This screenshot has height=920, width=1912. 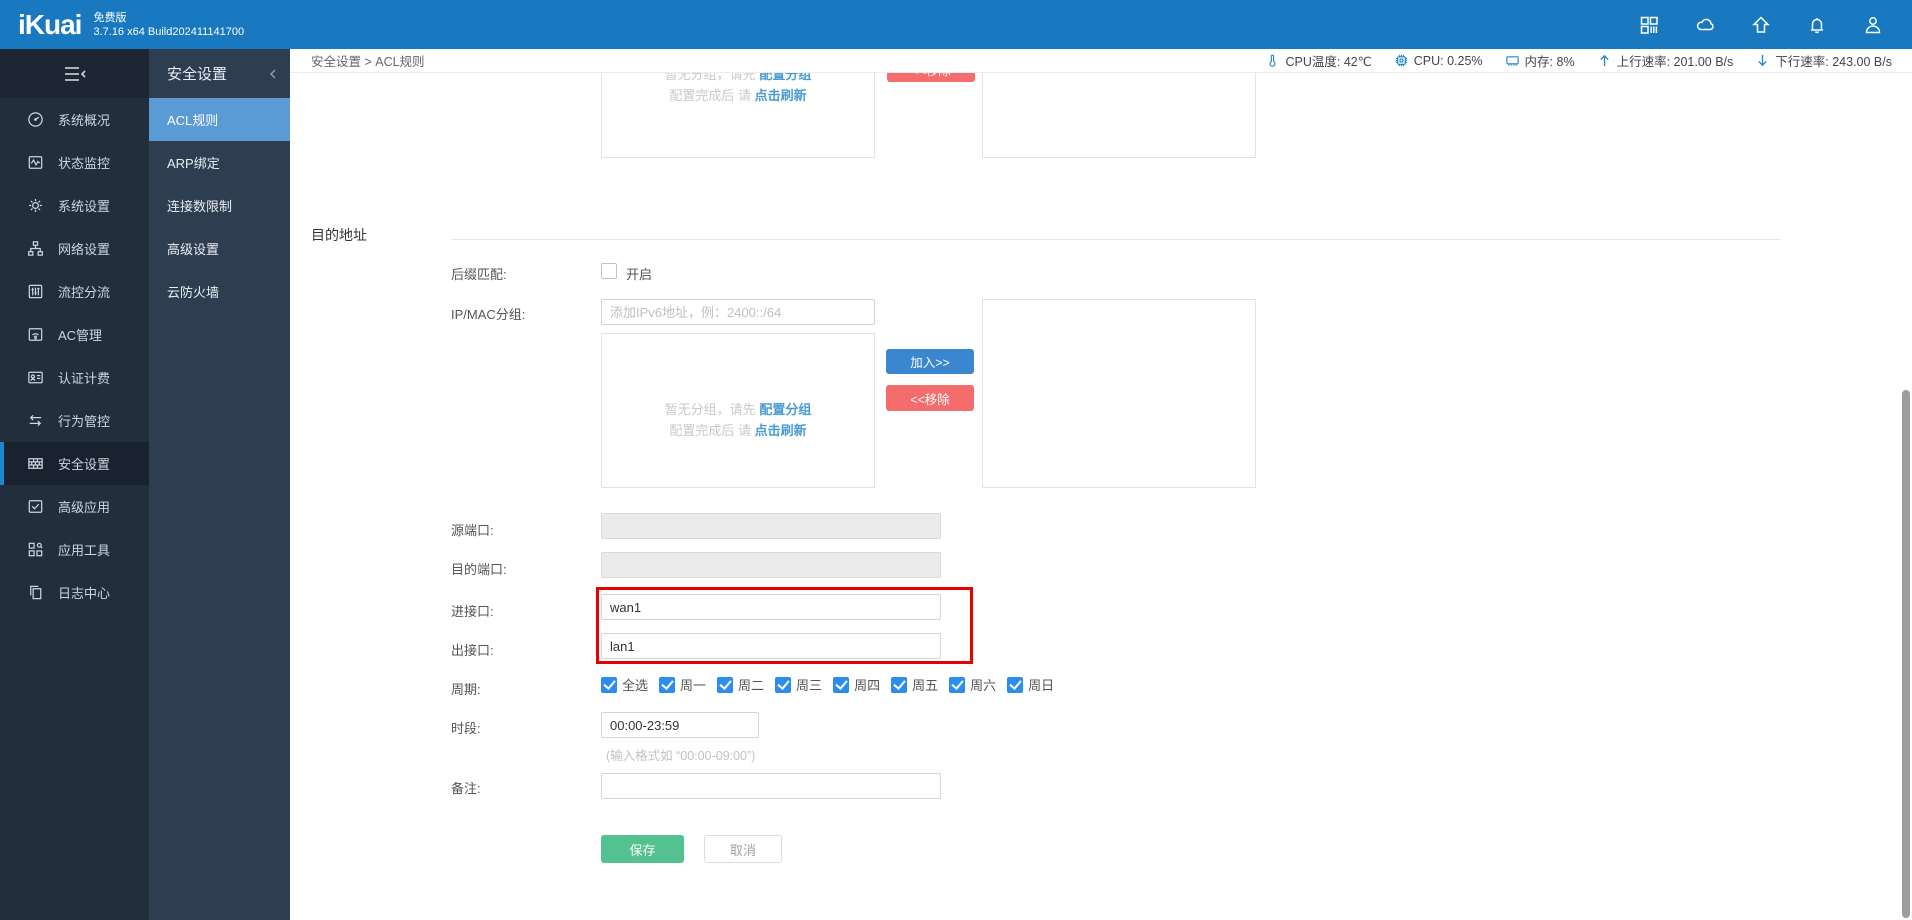 I want to click on sidebar-item-label: 认证计费, so click(x=84, y=378).